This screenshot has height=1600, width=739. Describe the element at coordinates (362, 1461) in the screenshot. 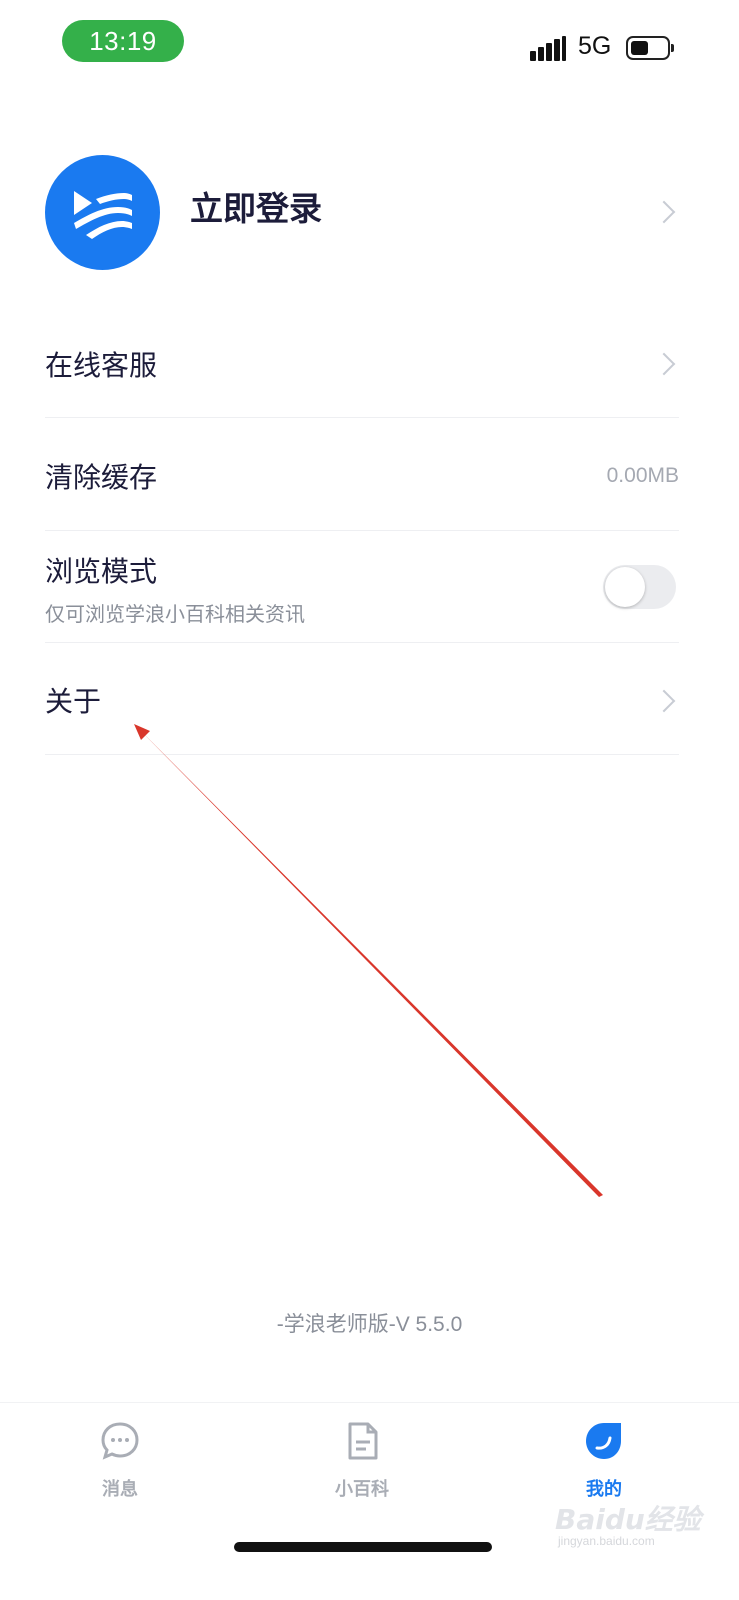

I see `tab-encyclopedia: 小百科` at that location.